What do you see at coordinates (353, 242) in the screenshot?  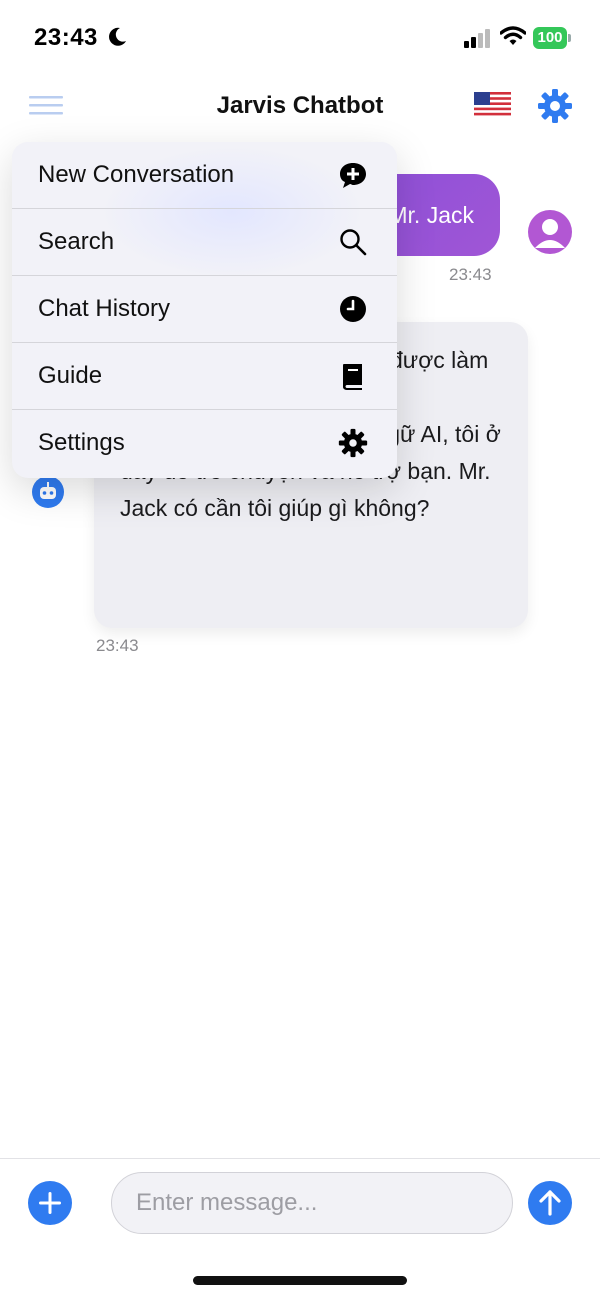 I see `search-icon` at bounding box center [353, 242].